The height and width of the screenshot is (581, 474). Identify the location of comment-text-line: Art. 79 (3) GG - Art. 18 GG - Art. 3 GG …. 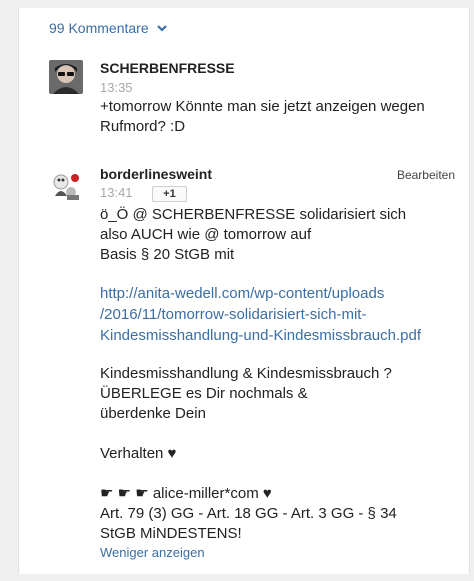
(248, 513).